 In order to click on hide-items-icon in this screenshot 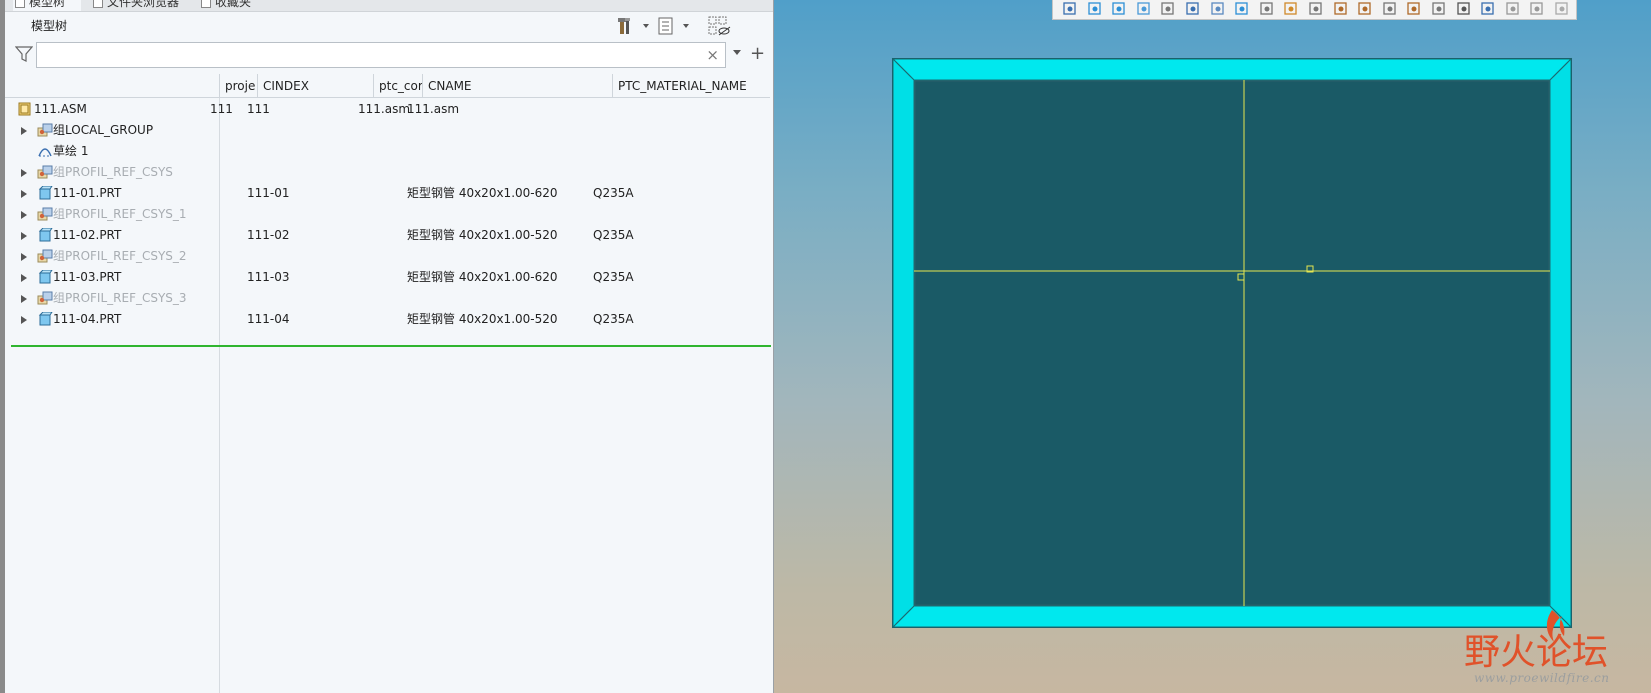, I will do `click(719, 26)`.